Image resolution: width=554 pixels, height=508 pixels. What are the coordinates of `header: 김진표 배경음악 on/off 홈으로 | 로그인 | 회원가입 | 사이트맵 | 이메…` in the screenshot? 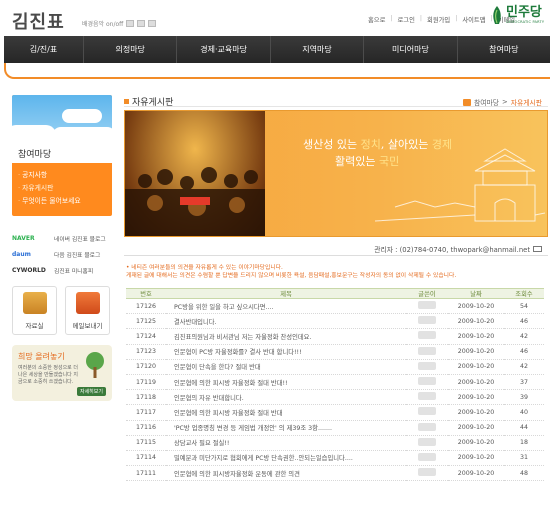 It's located at (277, 18).